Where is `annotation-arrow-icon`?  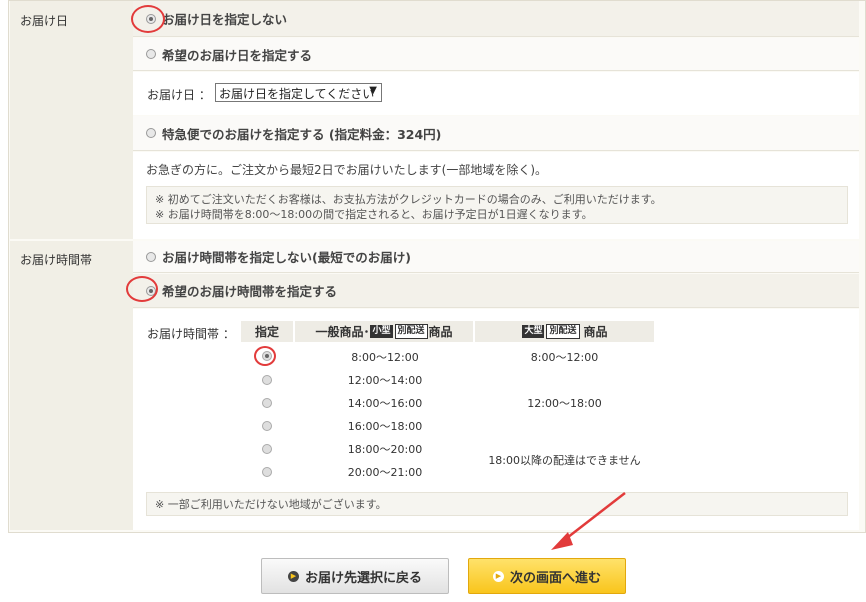 annotation-arrow-icon is located at coordinates (588, 521).